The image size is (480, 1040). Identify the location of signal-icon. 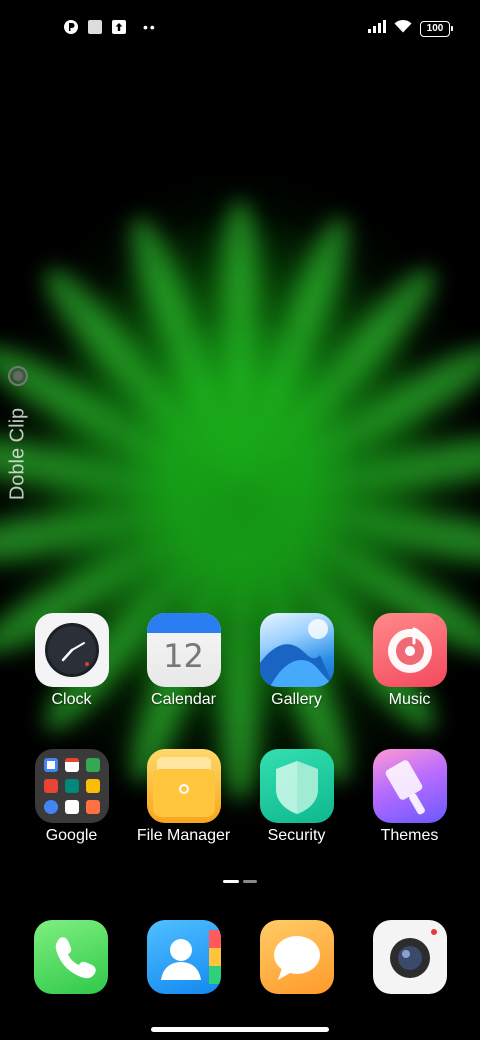
(377, 28).